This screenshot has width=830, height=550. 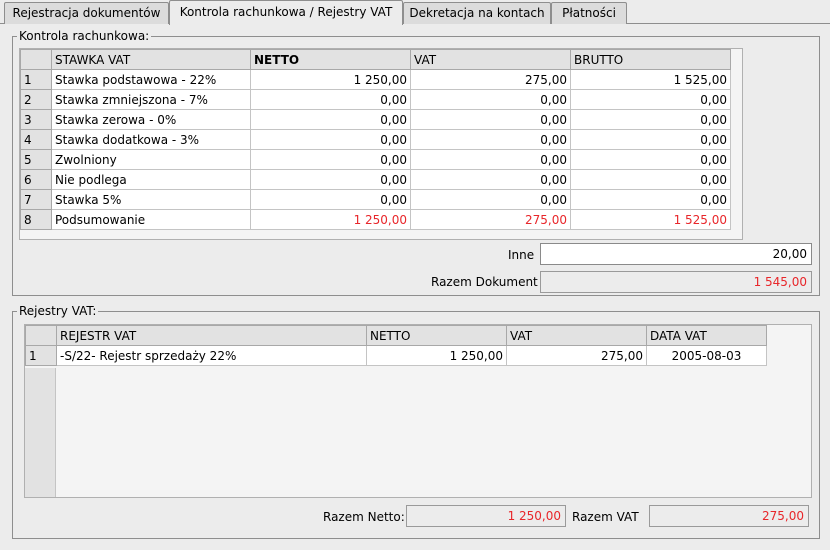 I want to click on tab-rejestracja-dokumentow: Rejestracja dokumentów, so click(x=86, y=13).